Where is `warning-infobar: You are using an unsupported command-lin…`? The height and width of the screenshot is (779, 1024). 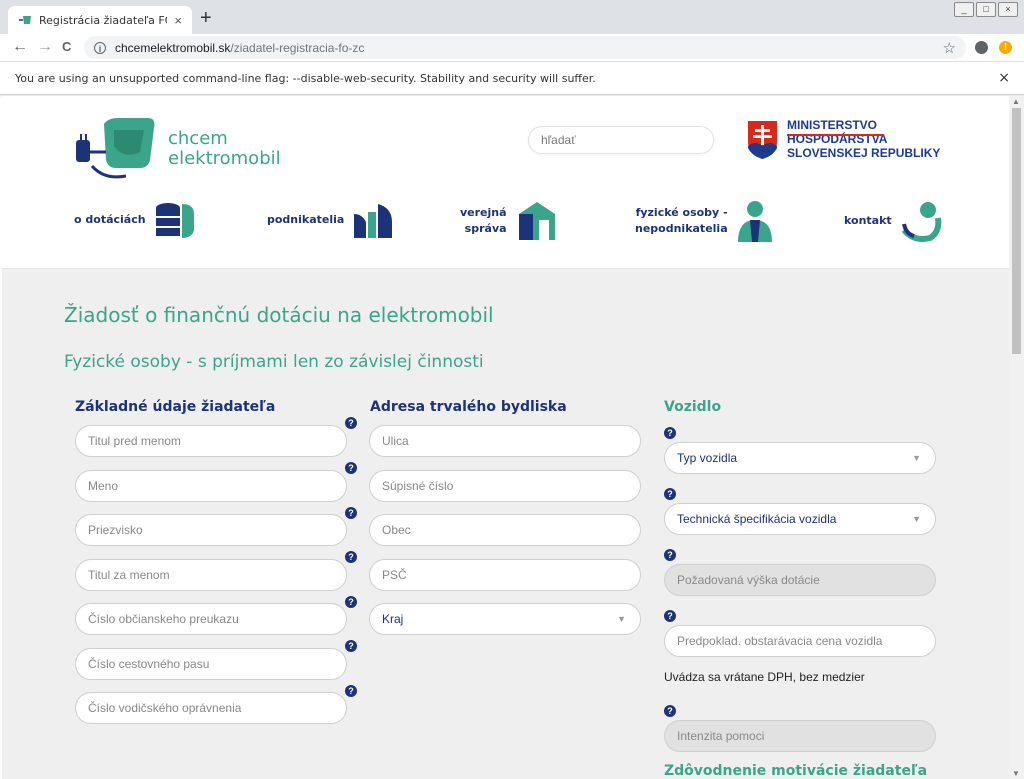 warning-infobar: You are using an unsupported command-lin… is located at coordinates (512, 78).